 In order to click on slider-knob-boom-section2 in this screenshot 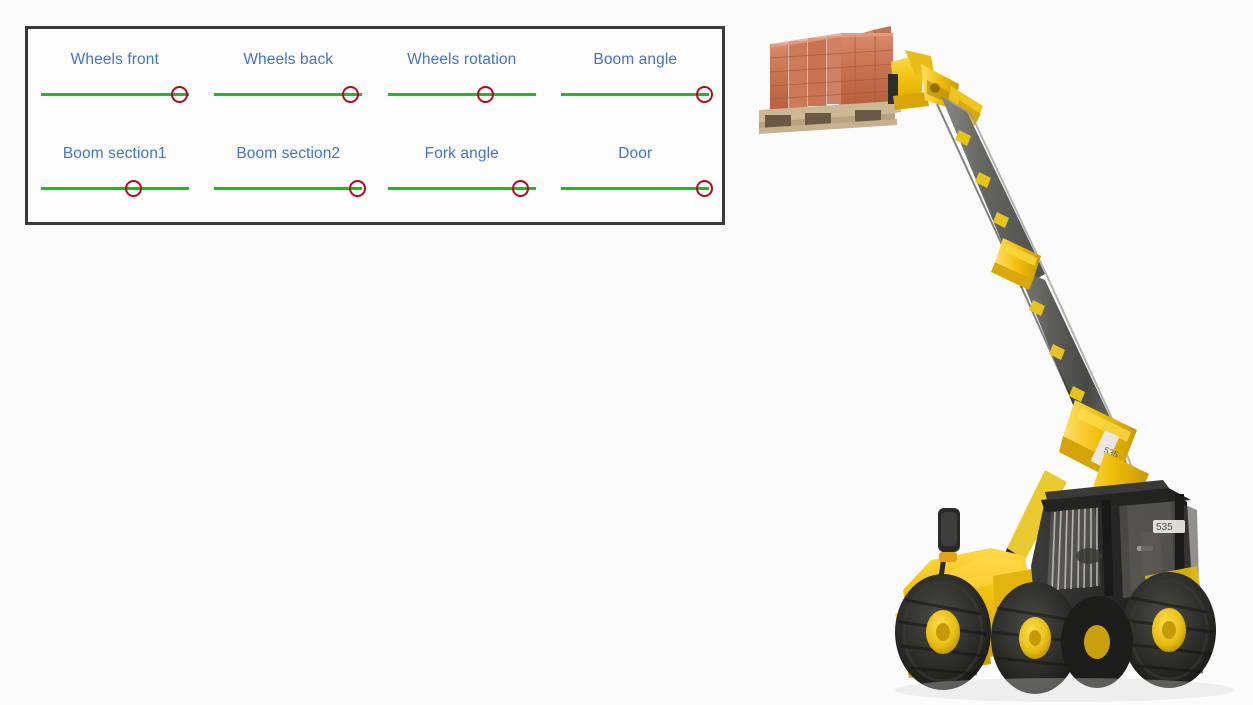, I will do `click(358, 188)`.